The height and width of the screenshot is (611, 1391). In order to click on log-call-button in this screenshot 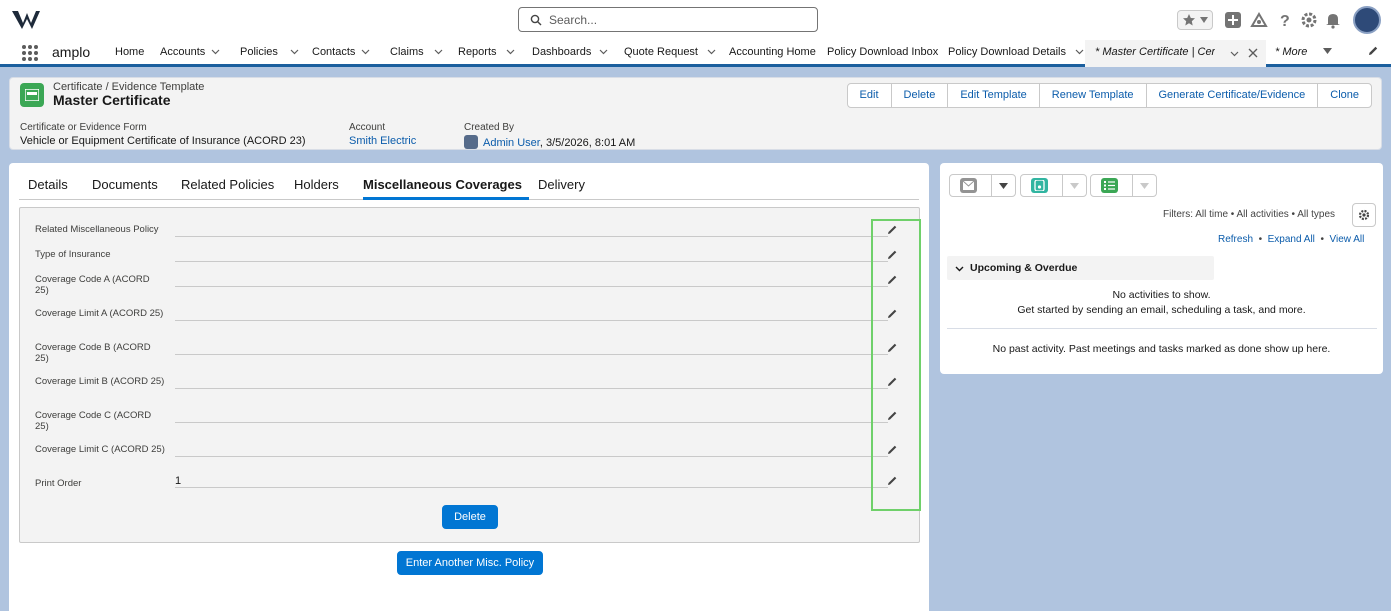, I will do `click(1053, 185)`.